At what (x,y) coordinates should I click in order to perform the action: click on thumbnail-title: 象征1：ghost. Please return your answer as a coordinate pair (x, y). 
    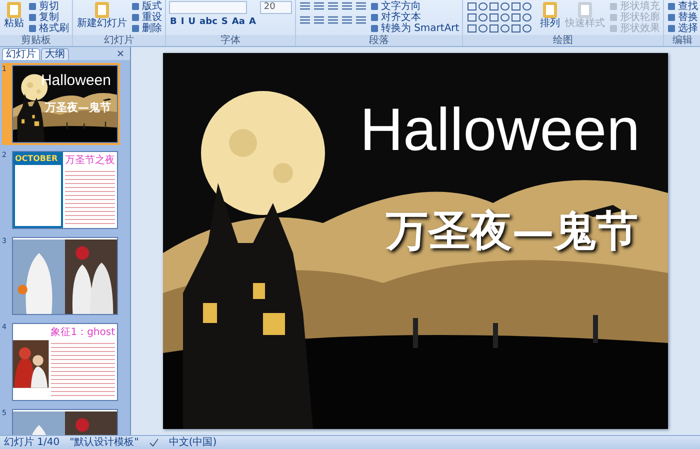
    Looking at the image, I should click on (82, 332).